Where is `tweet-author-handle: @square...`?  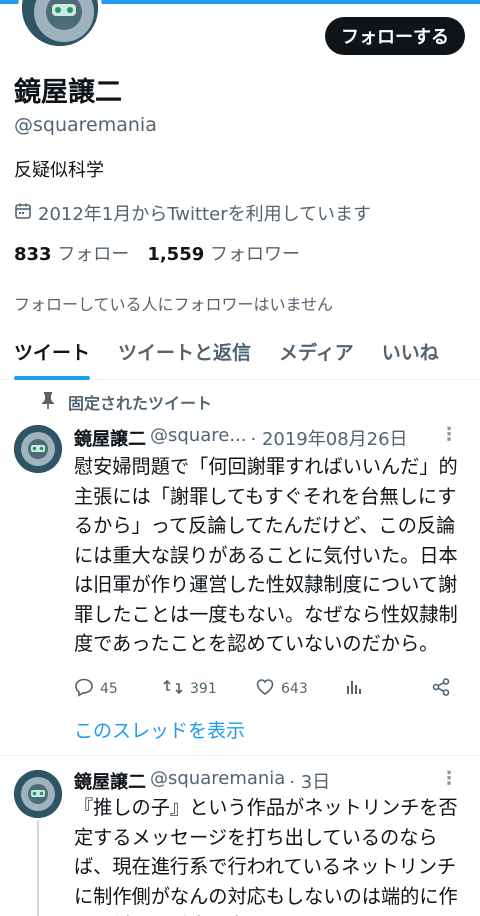 tweet-author-handle: @square... is located at coordinates (198, 438).